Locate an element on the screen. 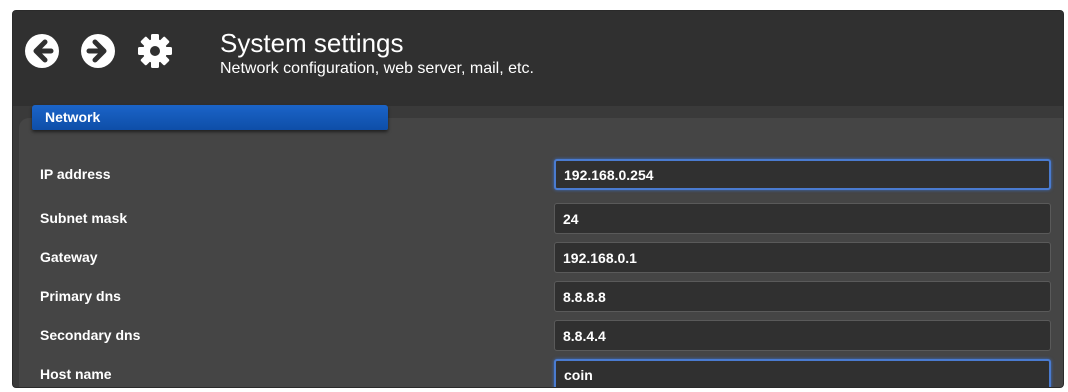  page-title: System settings is located at coordinates (312, 43).